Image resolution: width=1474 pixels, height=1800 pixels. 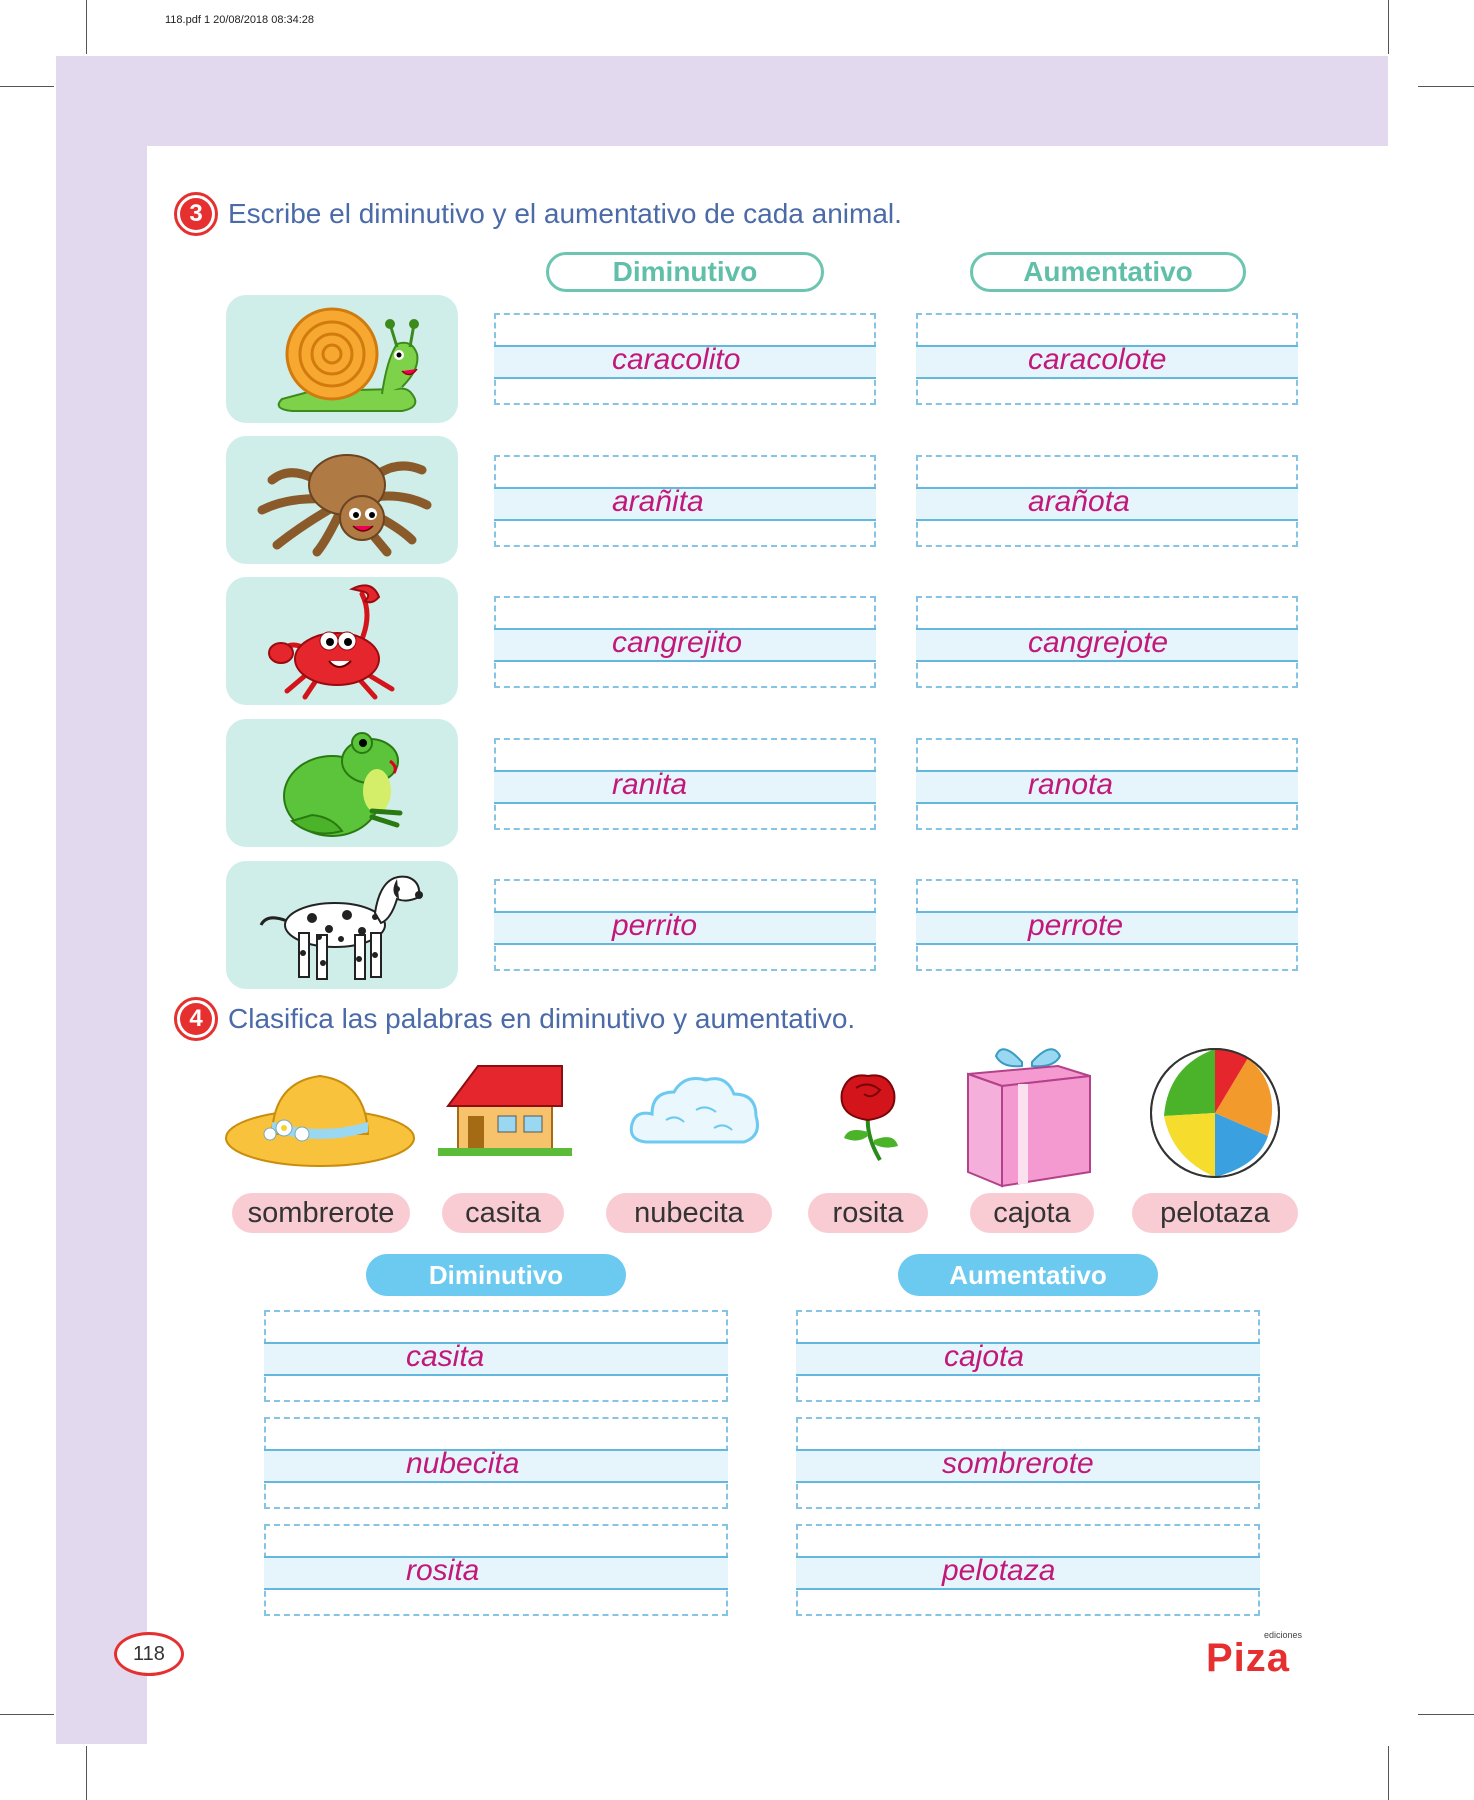 I want to click on word-chip: casita, so click(x=503, y=1213).